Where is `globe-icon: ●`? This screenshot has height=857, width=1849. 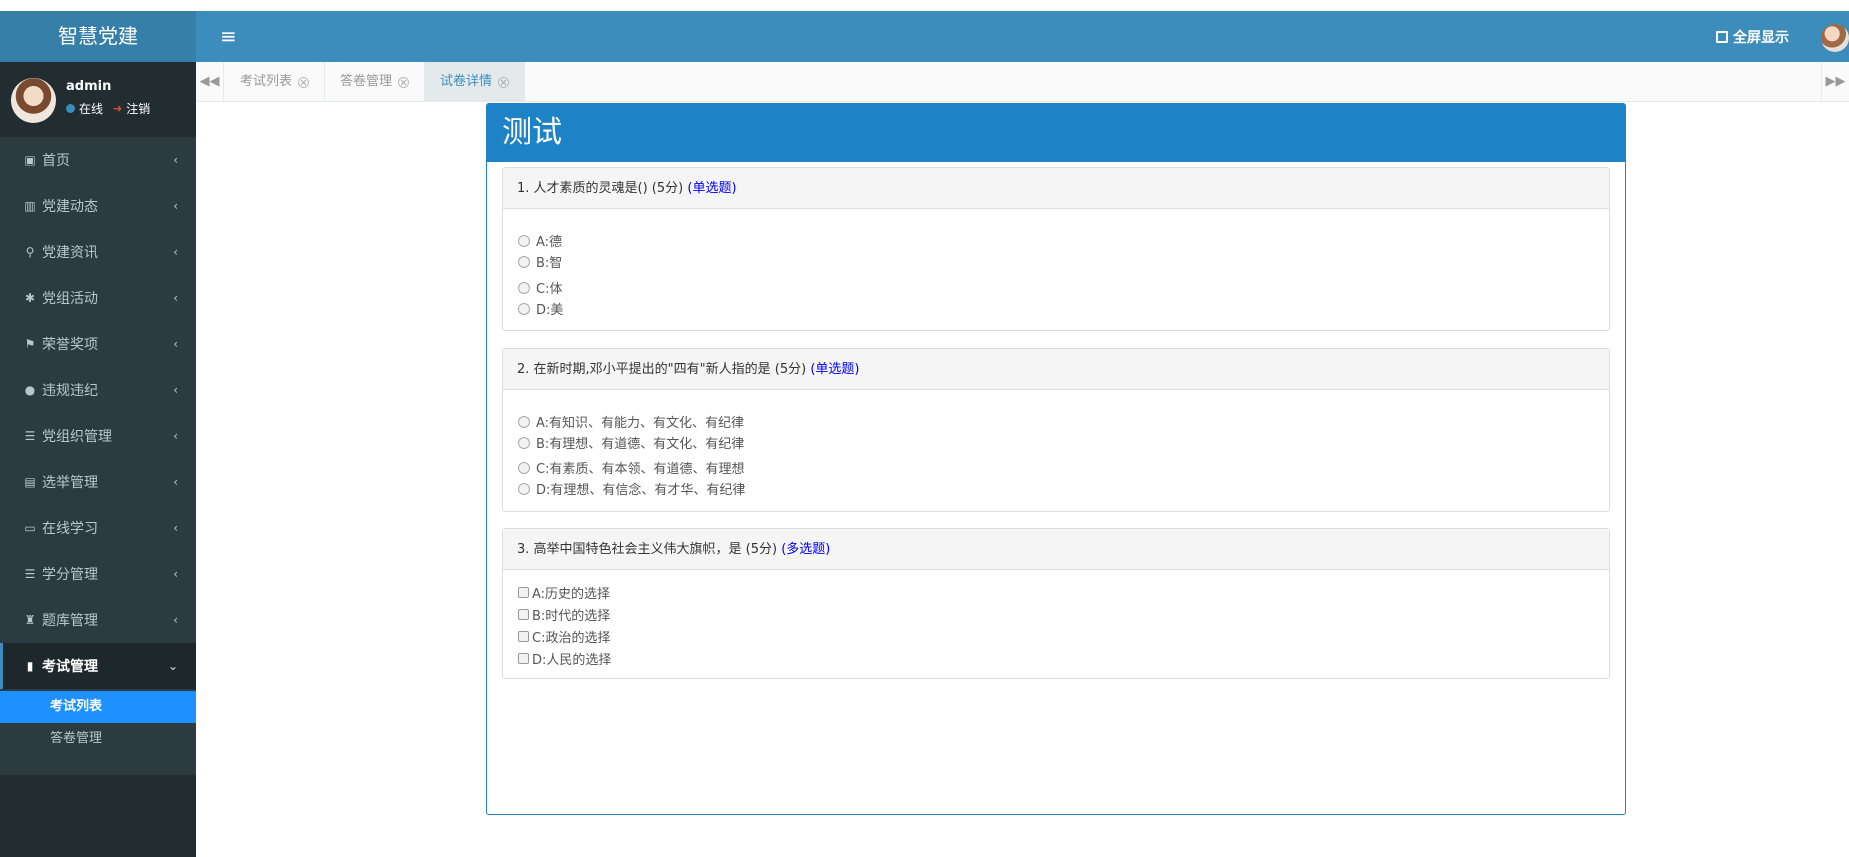 globe-icon: ● is located at coordinates (30, 390).